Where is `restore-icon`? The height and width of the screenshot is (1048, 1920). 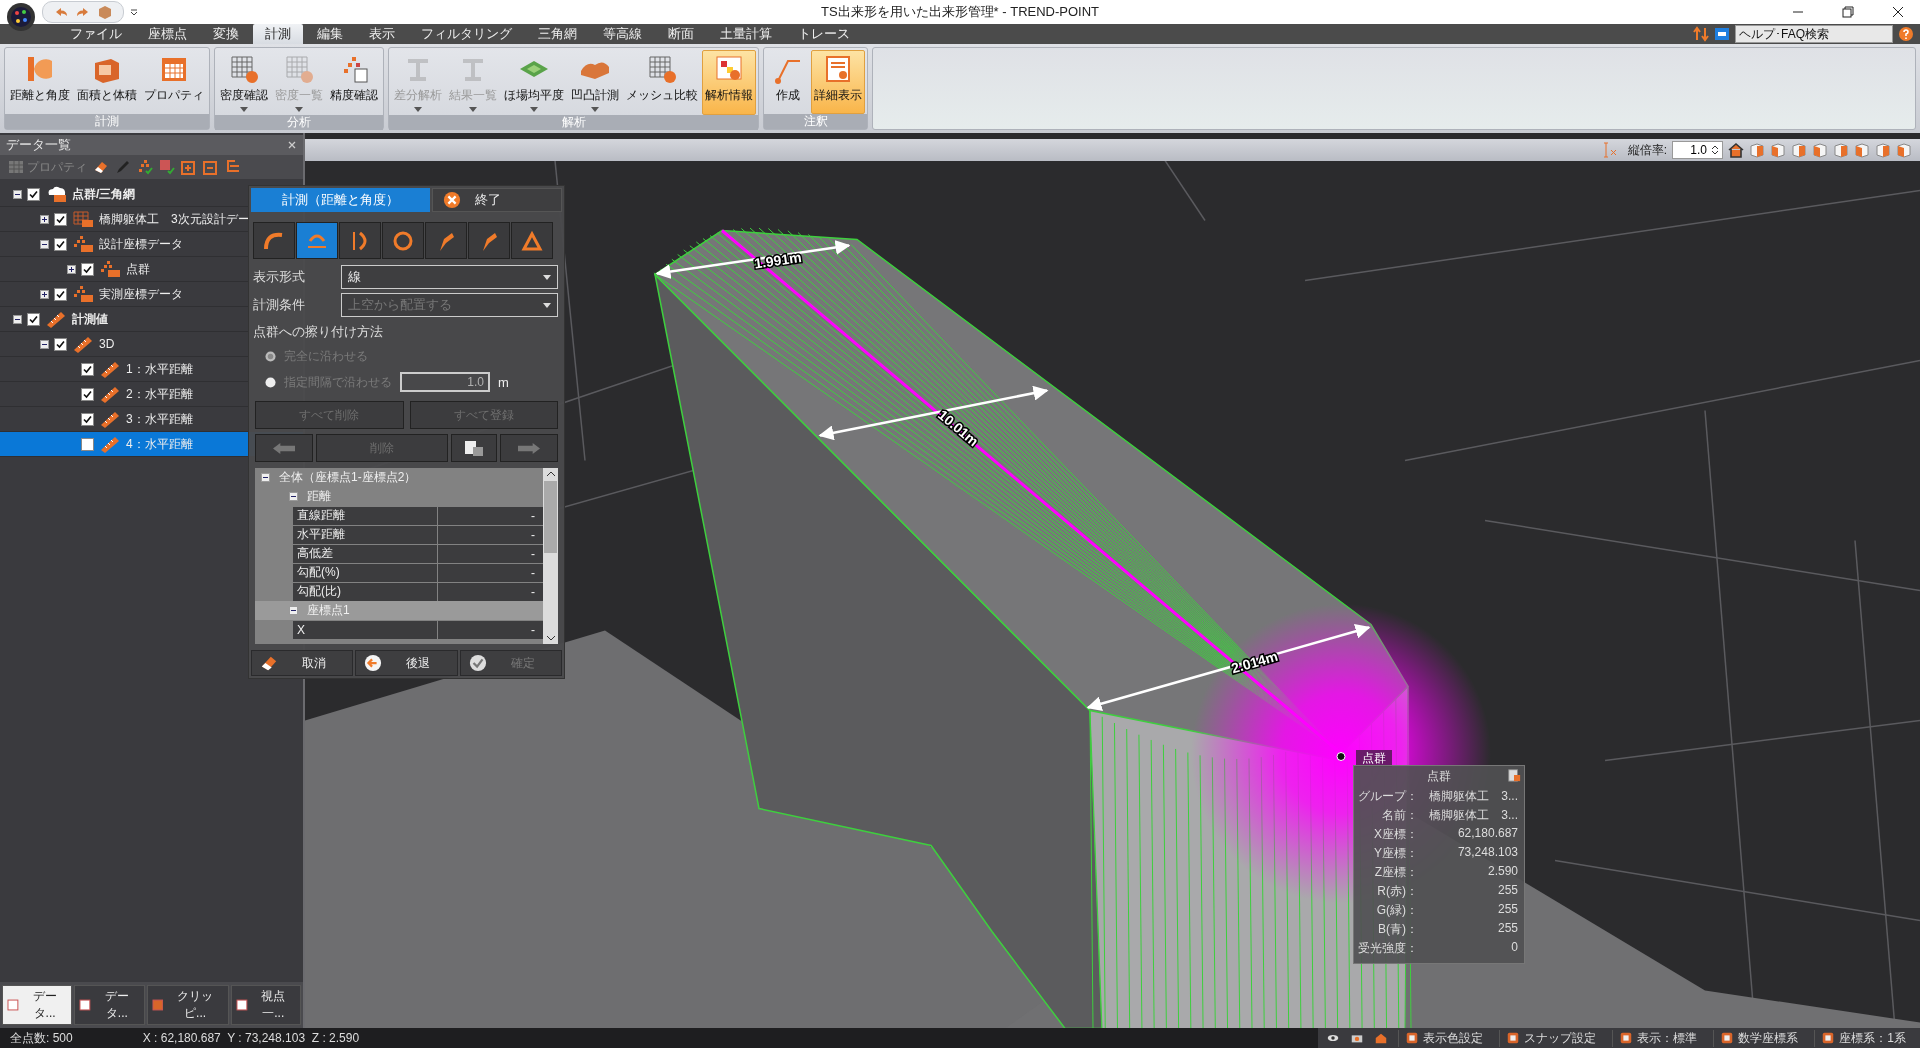
restore-icon is located at coordinates (1848, 12).